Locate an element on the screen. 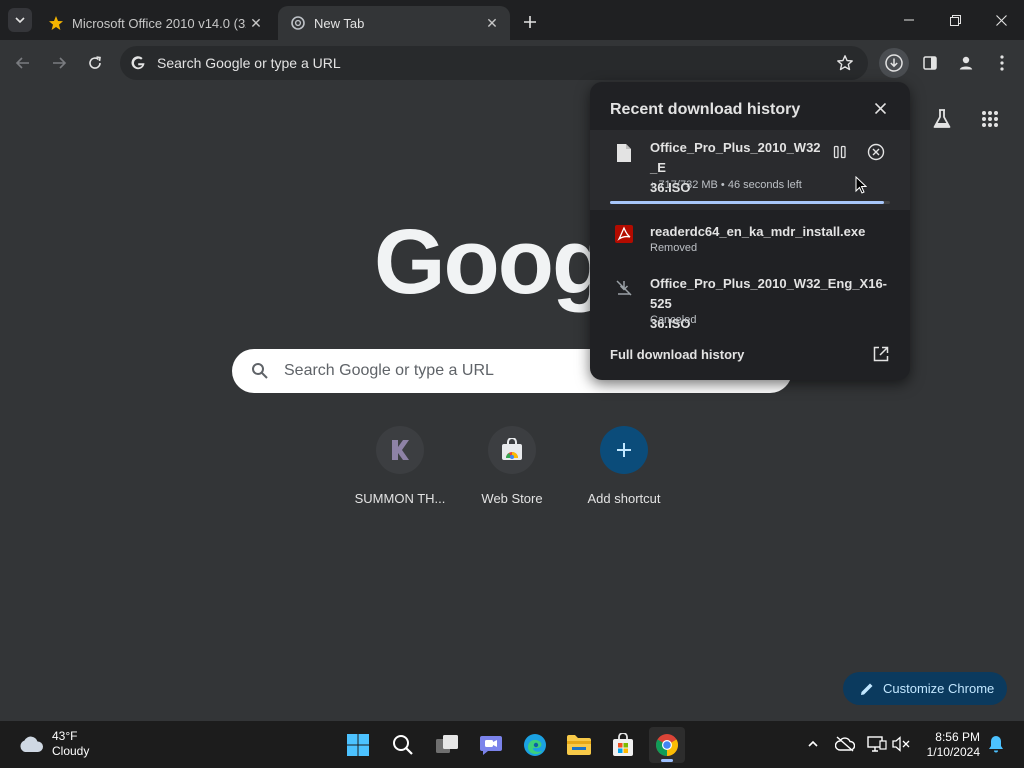 The image size is (1024, 768). cancel-circle-icon is located at coordinates (876, 152).